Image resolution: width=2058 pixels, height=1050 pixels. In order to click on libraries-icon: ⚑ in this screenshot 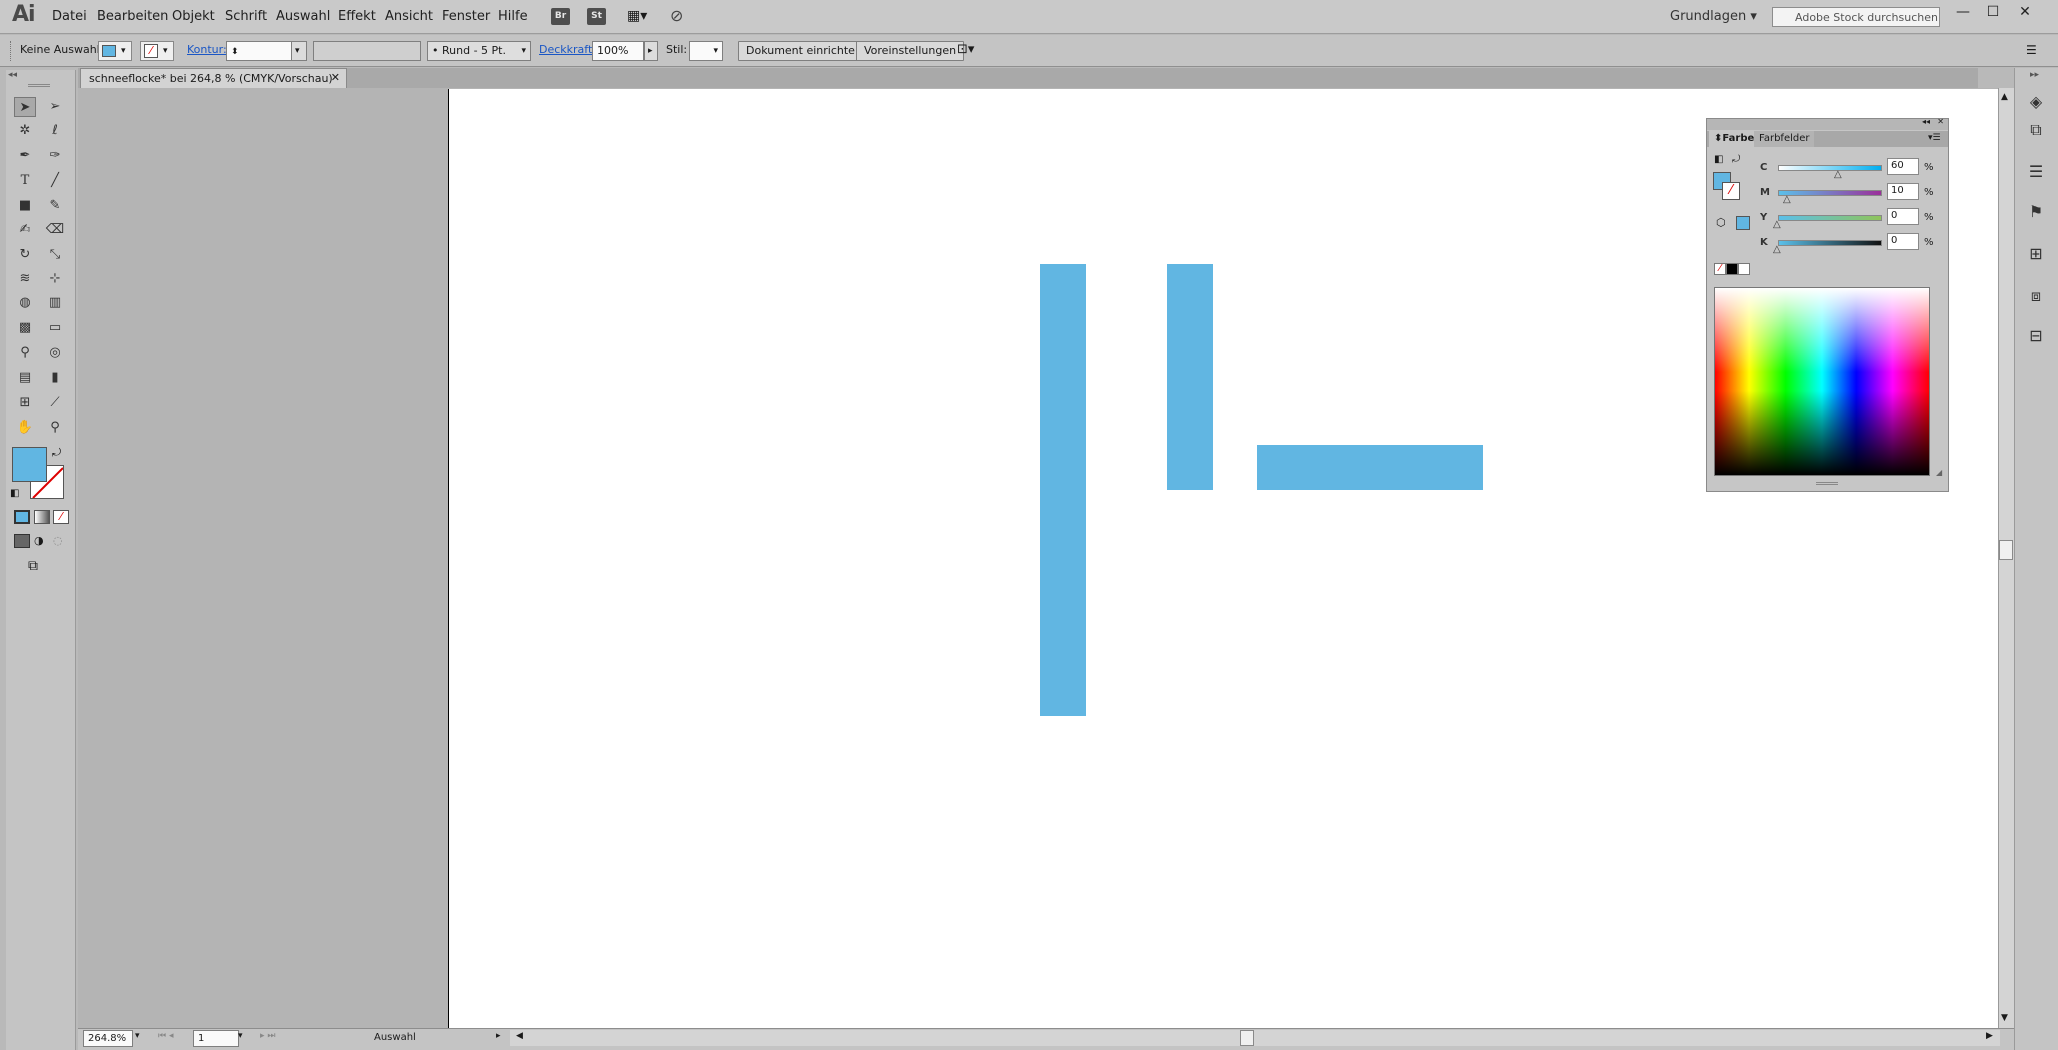, I will do `click(2036, 212)`.